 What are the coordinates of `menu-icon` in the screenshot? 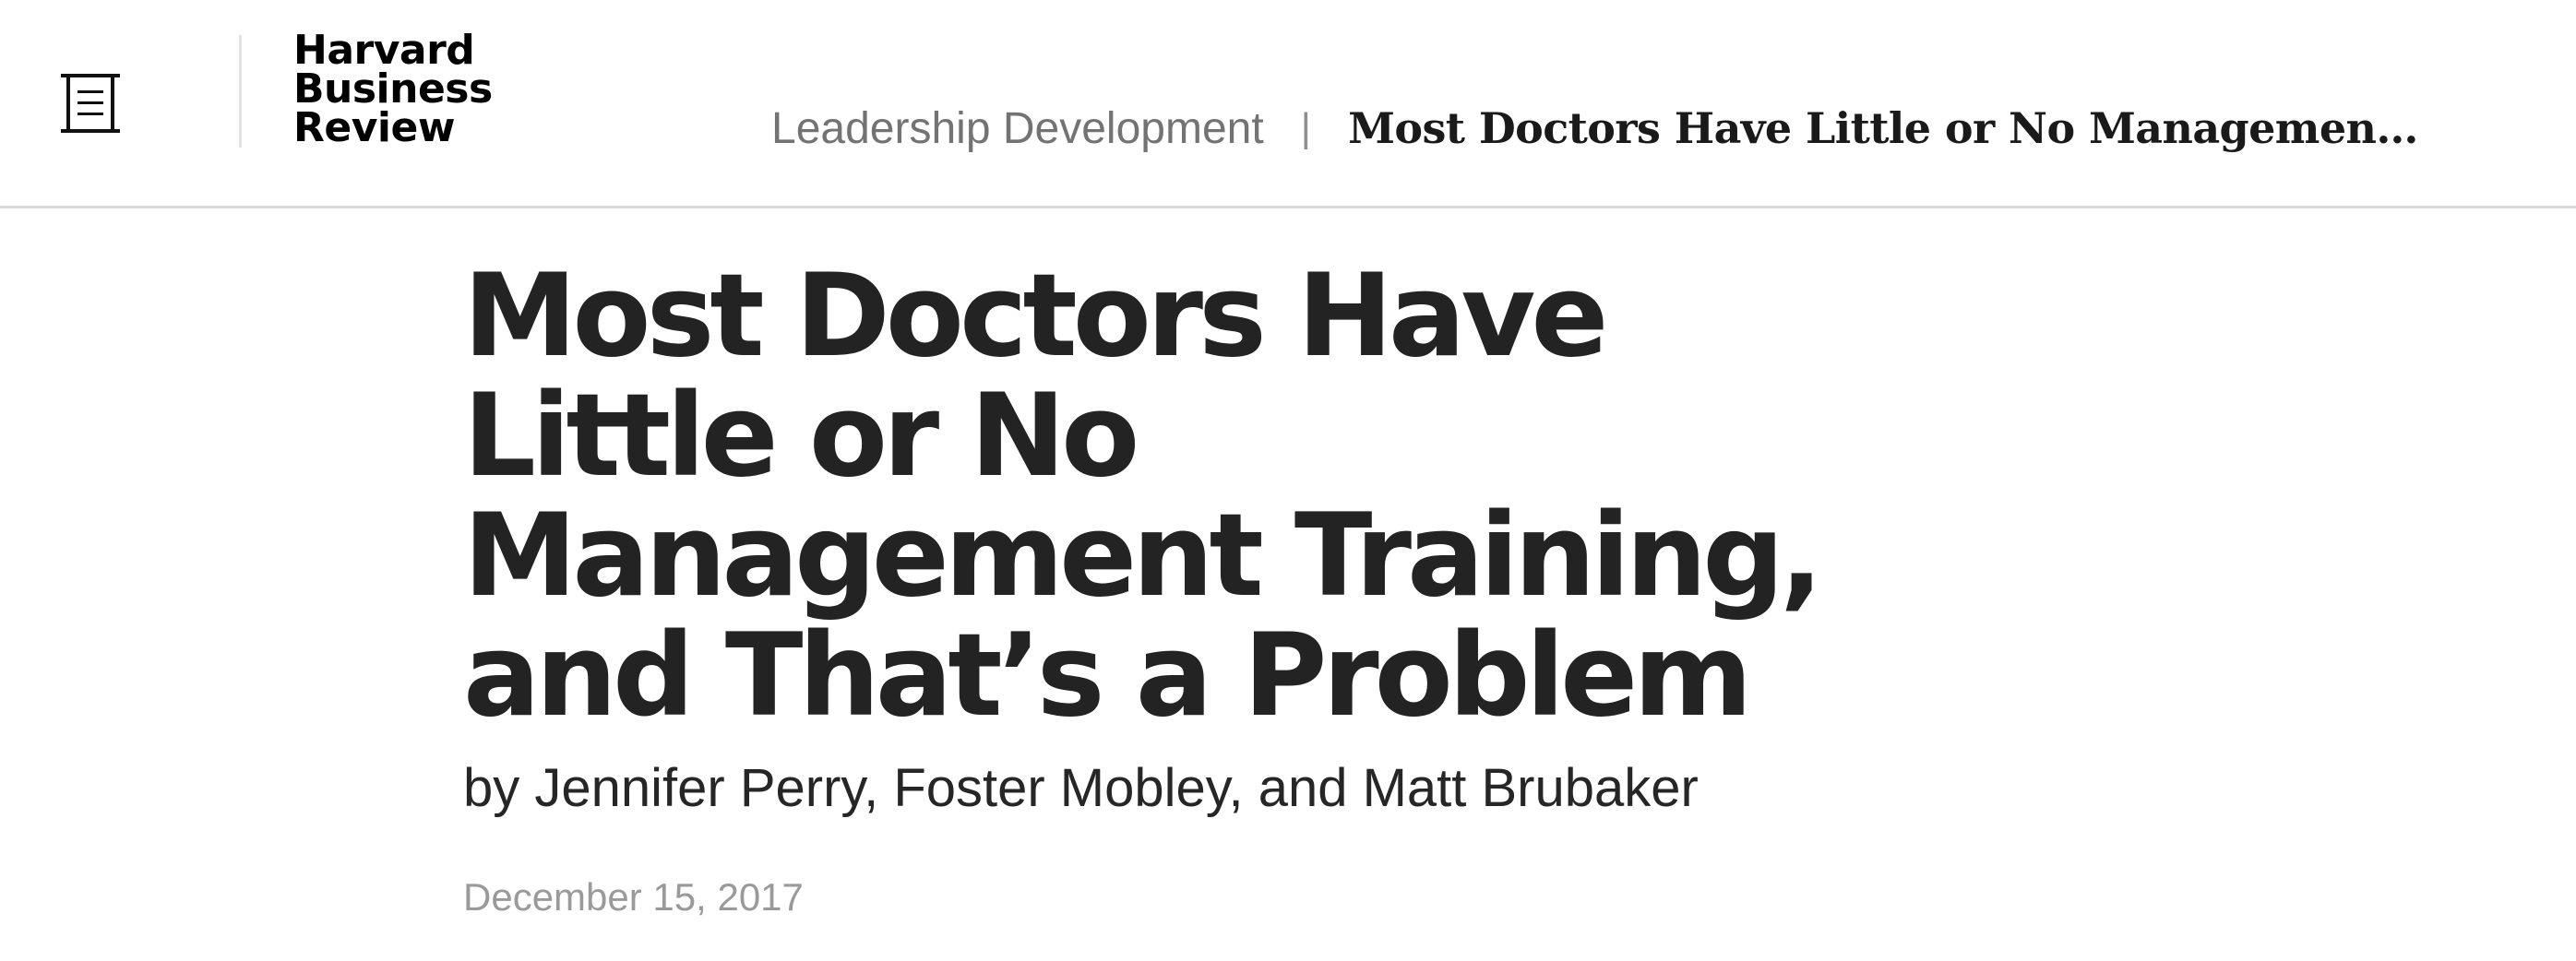 It's located at (90, 103).